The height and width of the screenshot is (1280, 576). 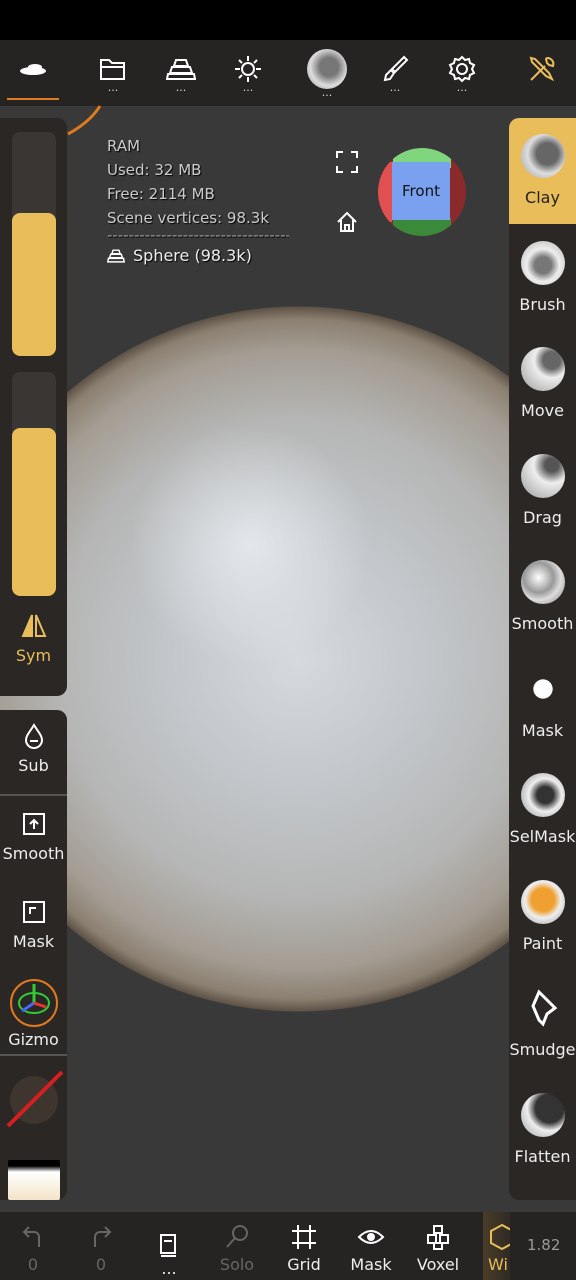 I want to click on ram-free: Free: 2114 MB, so click(x=161, y=194).